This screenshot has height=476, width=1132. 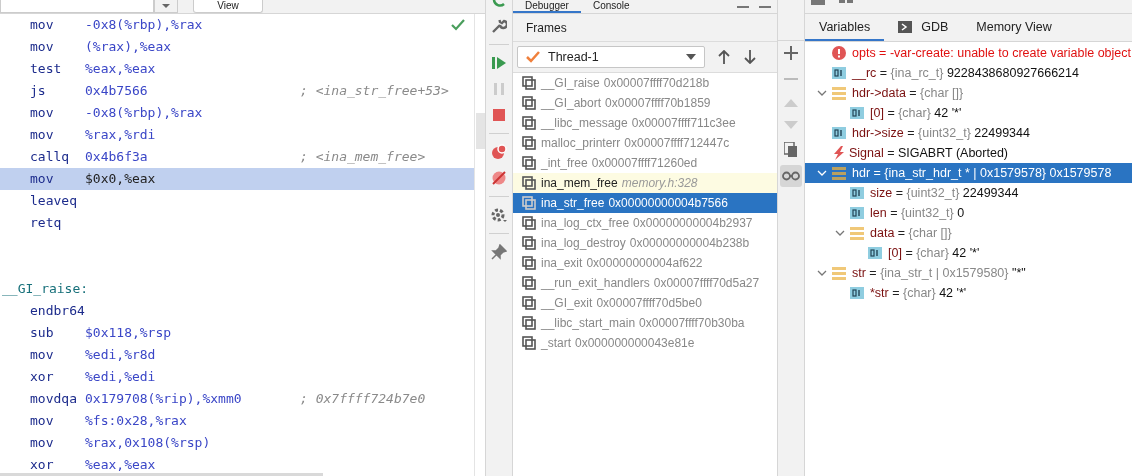 I want to click on variable-text: str = {ina_str_t | 0x1579580} "*", so click(x=939, y=273).